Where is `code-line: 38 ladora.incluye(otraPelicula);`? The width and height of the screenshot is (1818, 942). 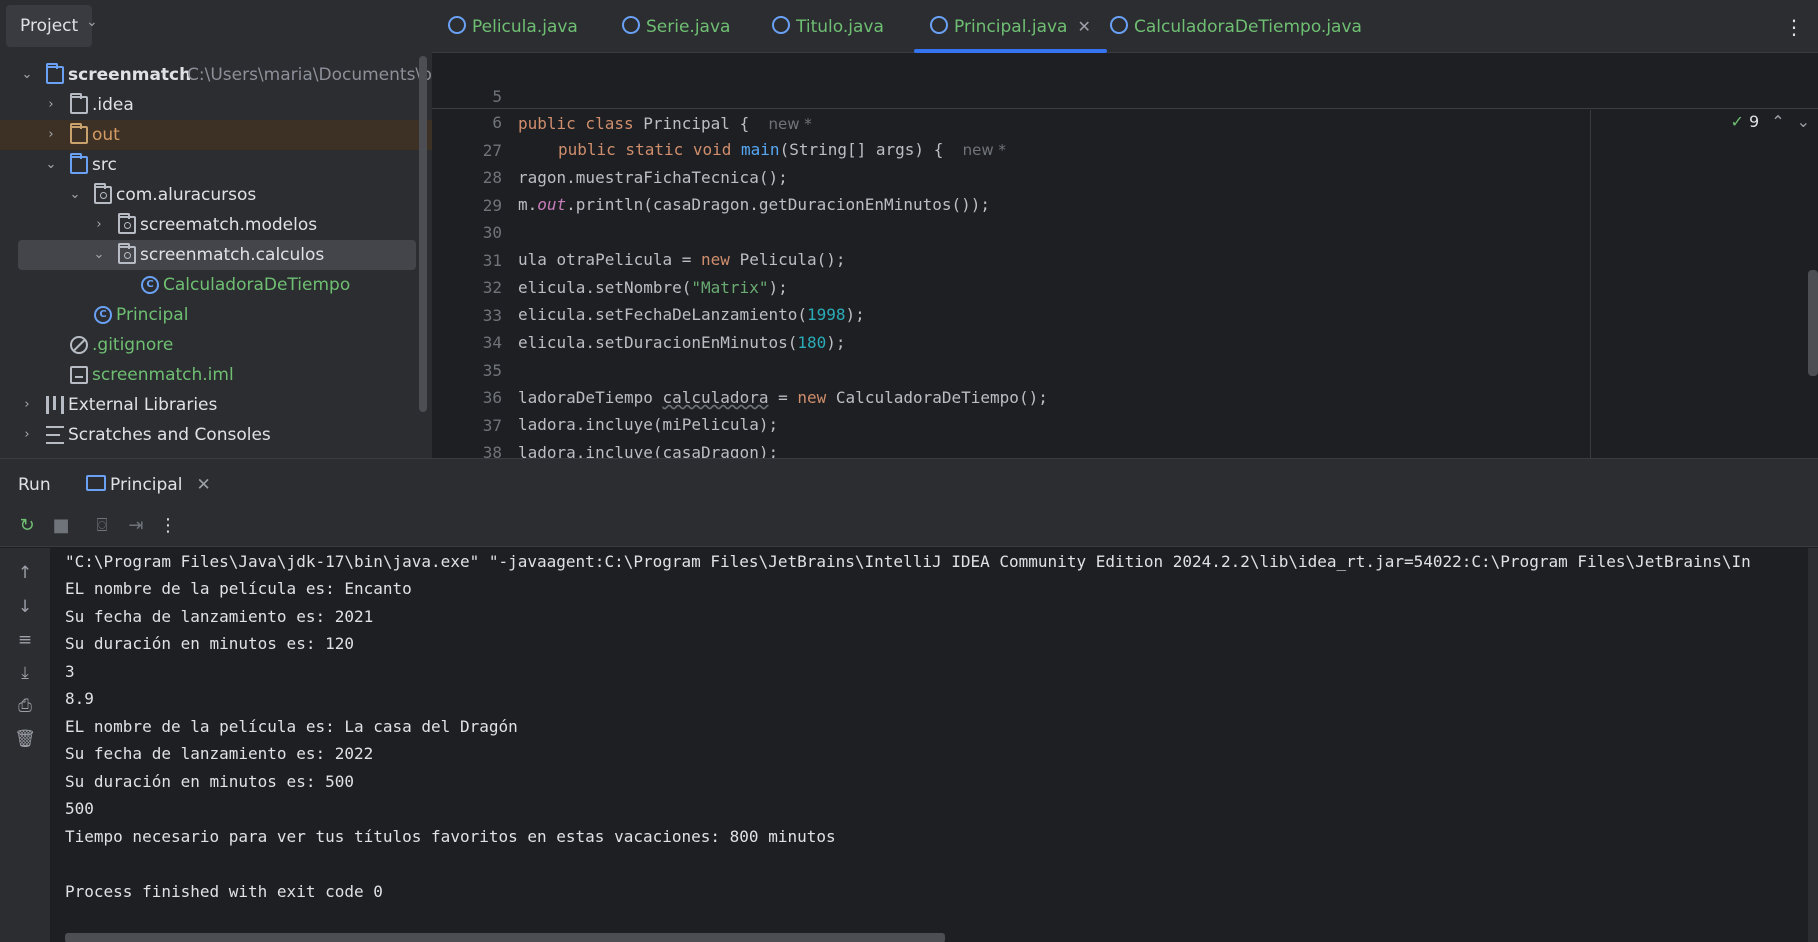 code-line: 38 ladora.incluye(otraPelicula); is located at coordinates (1125, 435).